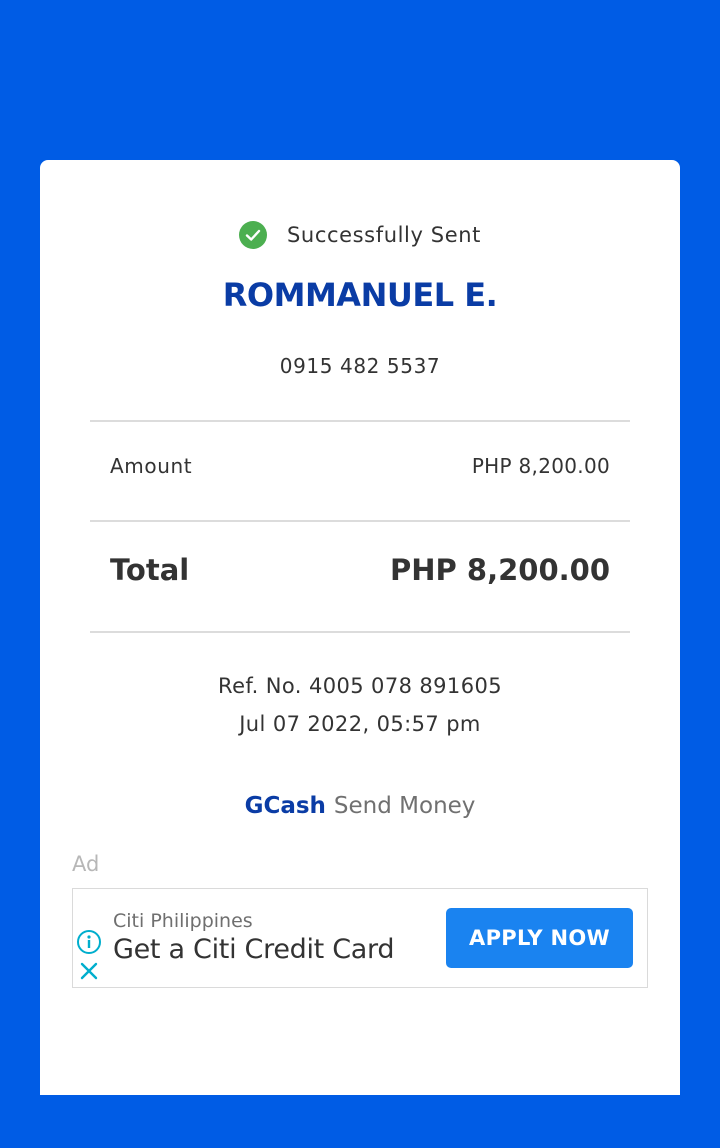 The image size is (720, 1148). What do you see at coordinates (285, 806) in the screenshot?
I see `gcash-logo-text: GCash` at bounding box center [285, 806].